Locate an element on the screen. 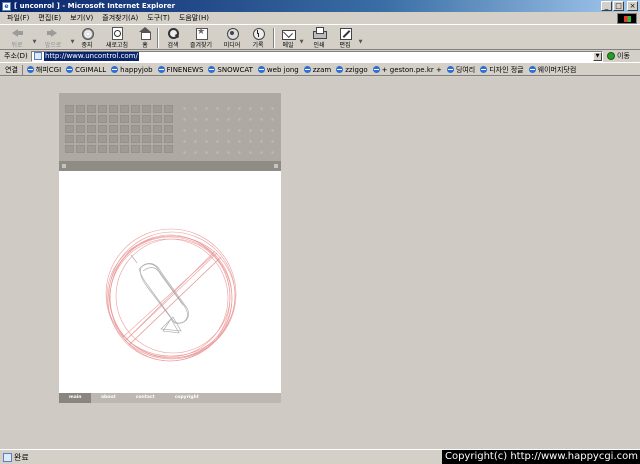 The image size is (640, 464). links-label: 연결 is located at coordinates (11, 69).